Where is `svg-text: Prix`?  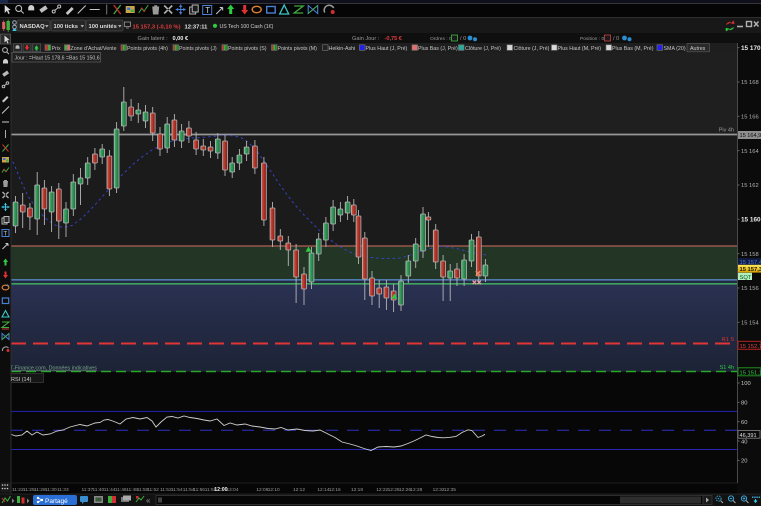 svg-text: Prix is located at coordinates (56, 49).